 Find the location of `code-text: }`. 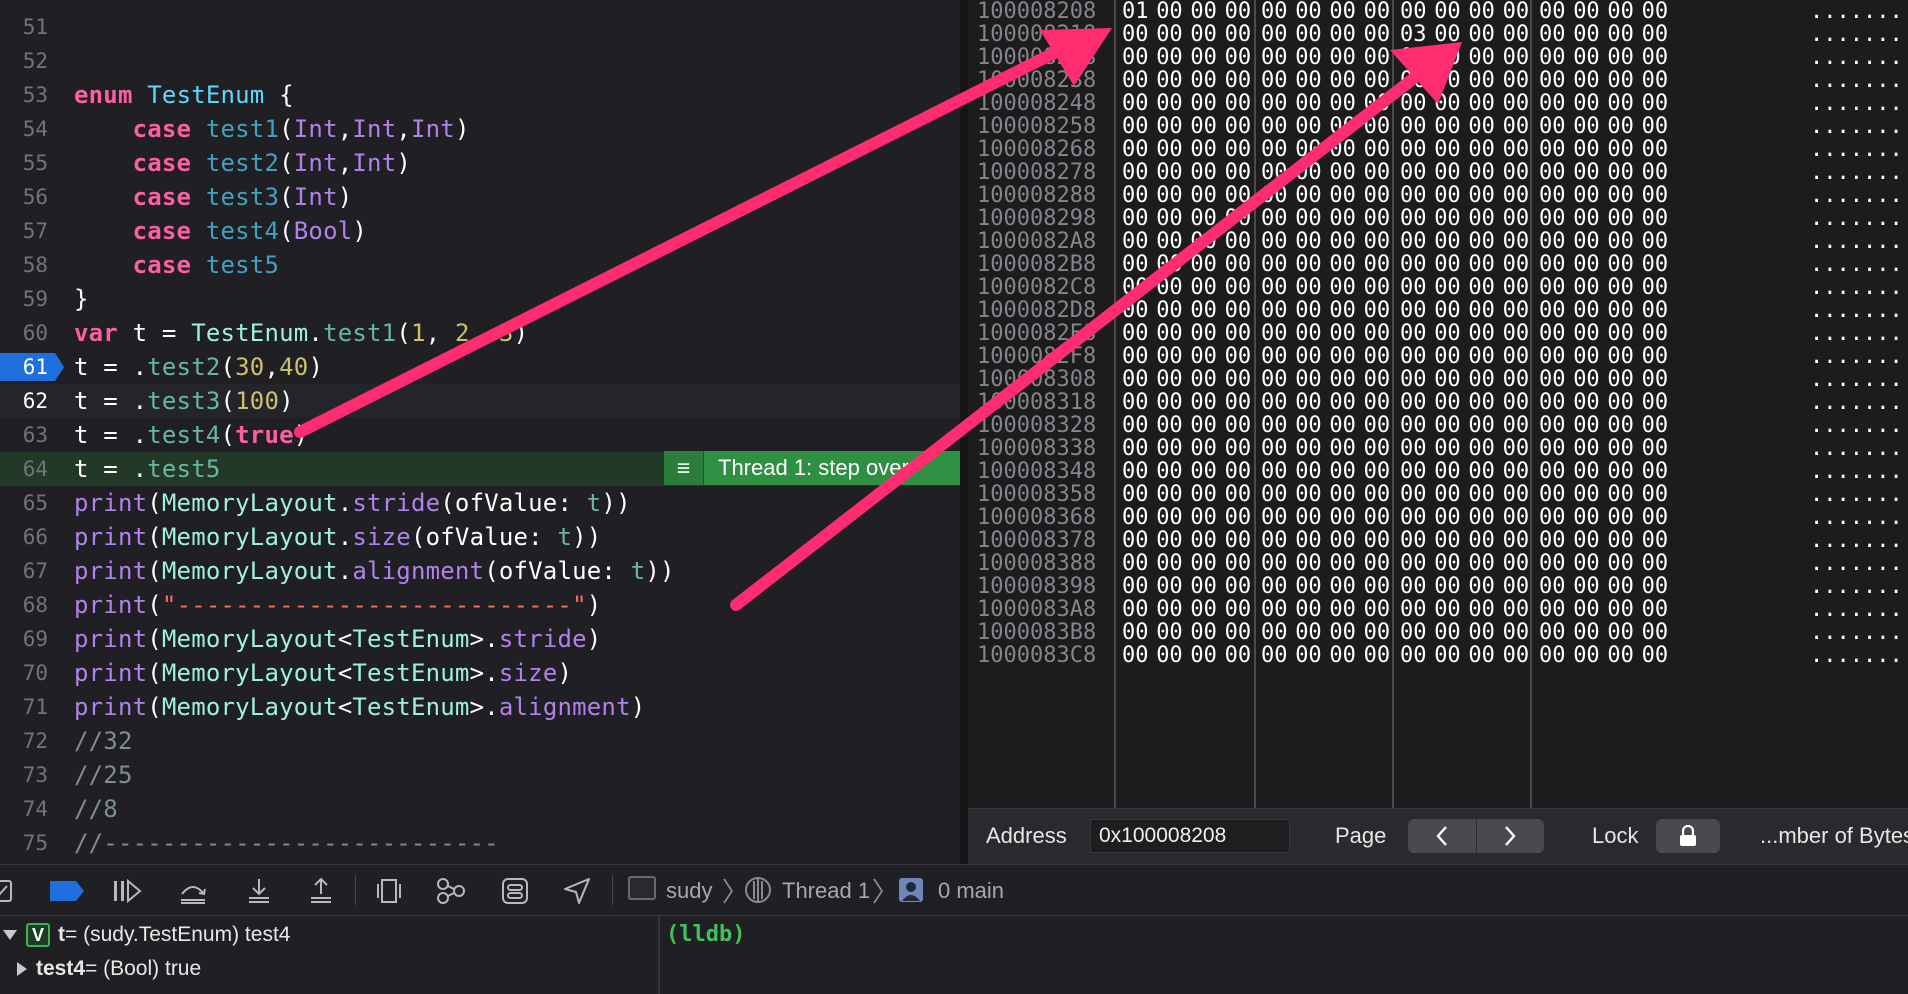

code-text: } is located at coordinates (74, 299).